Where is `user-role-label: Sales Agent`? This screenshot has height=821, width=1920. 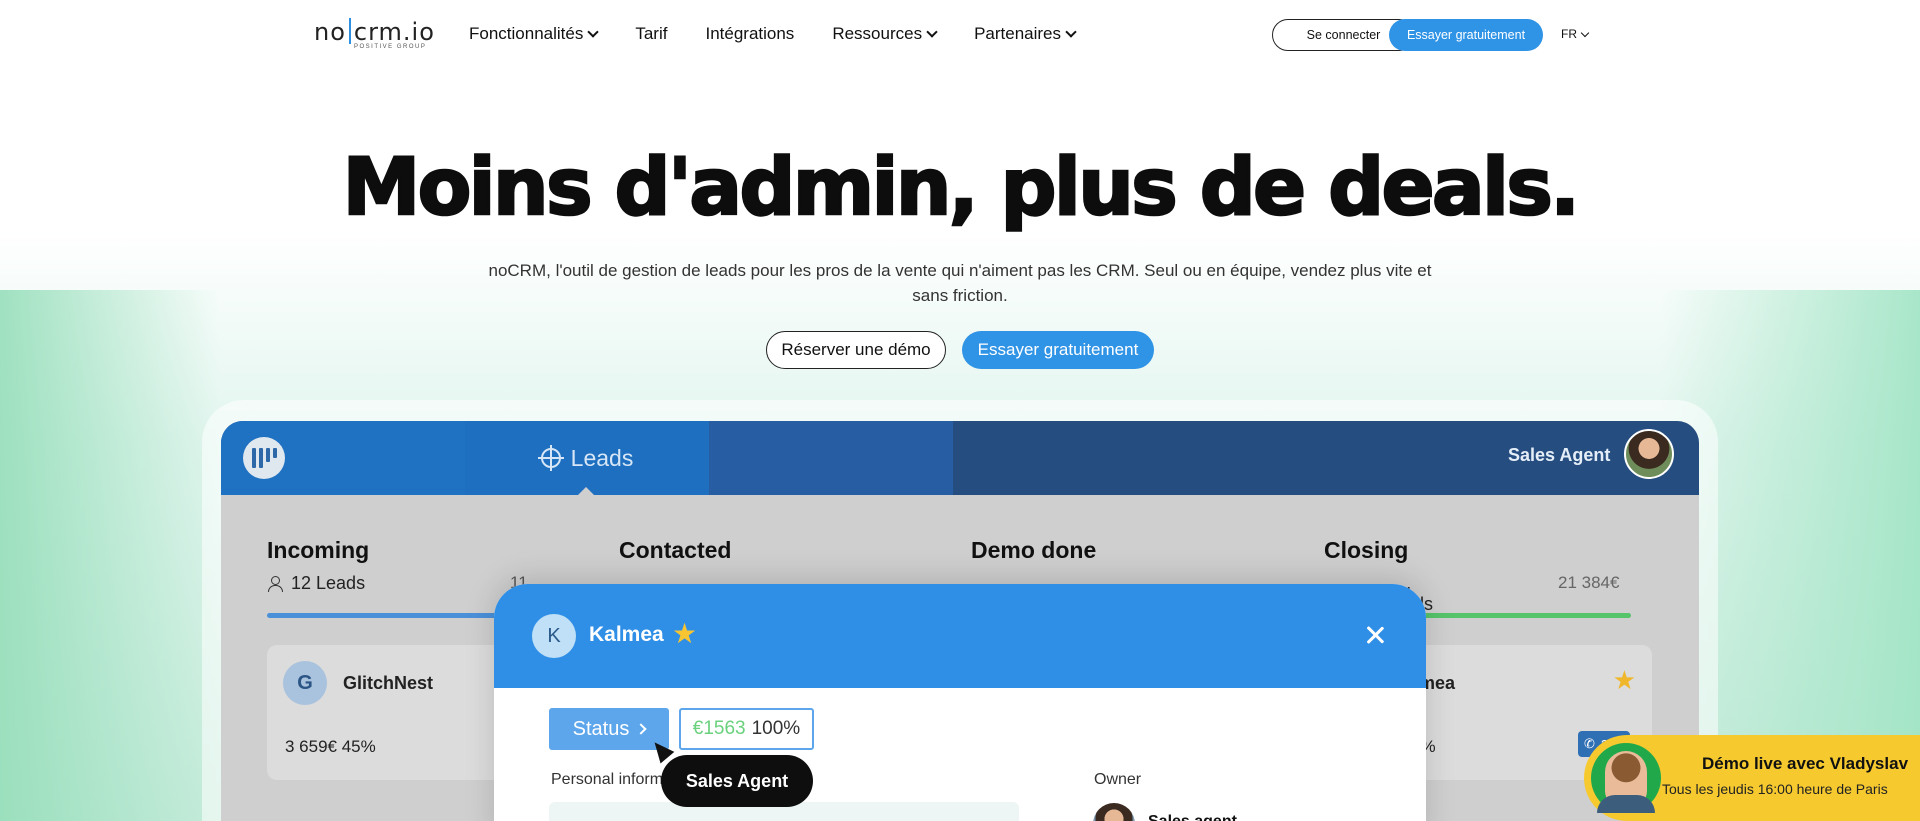
user-role-label: Sales Agent is located at coordinates (1559, 455).